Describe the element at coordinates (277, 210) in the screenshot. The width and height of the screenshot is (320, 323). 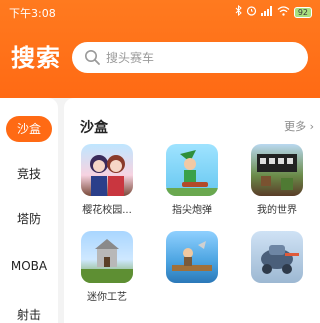
I see `game-name: 我的世界` at that location.